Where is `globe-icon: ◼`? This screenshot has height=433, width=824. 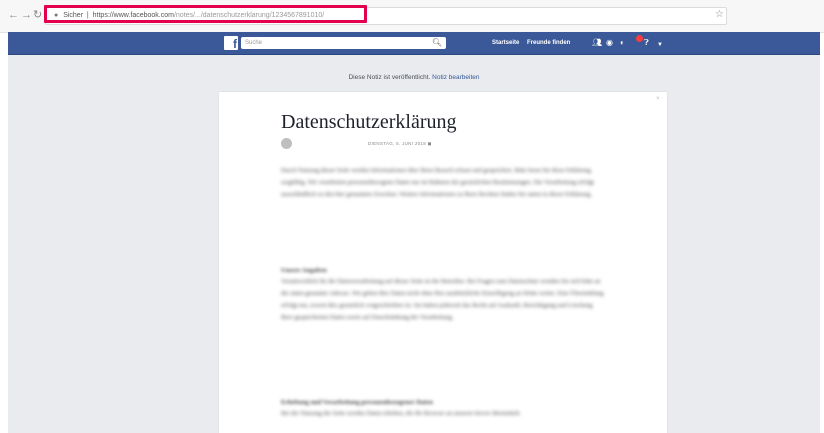 globe-icon: ◼ is located at coordinates (429, 143).